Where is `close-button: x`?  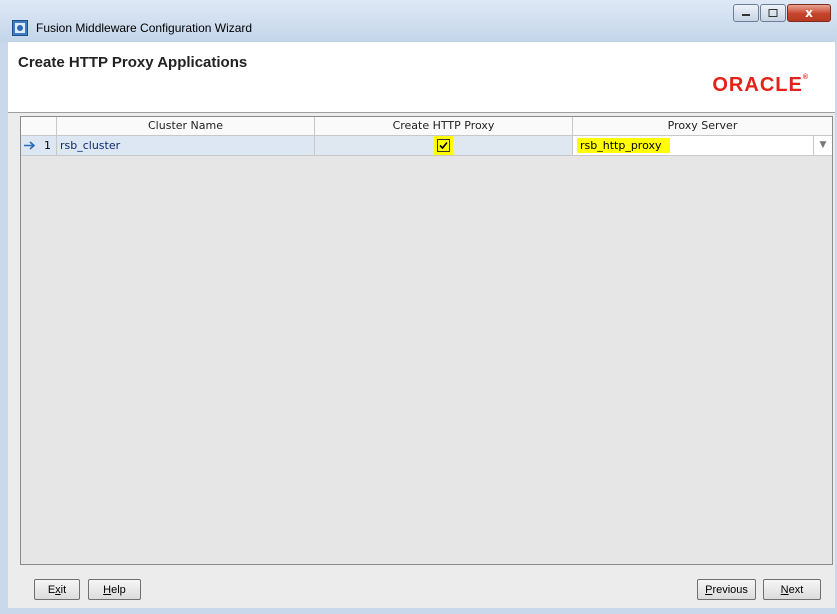
close-button: x is located at coordinates (809, 13).